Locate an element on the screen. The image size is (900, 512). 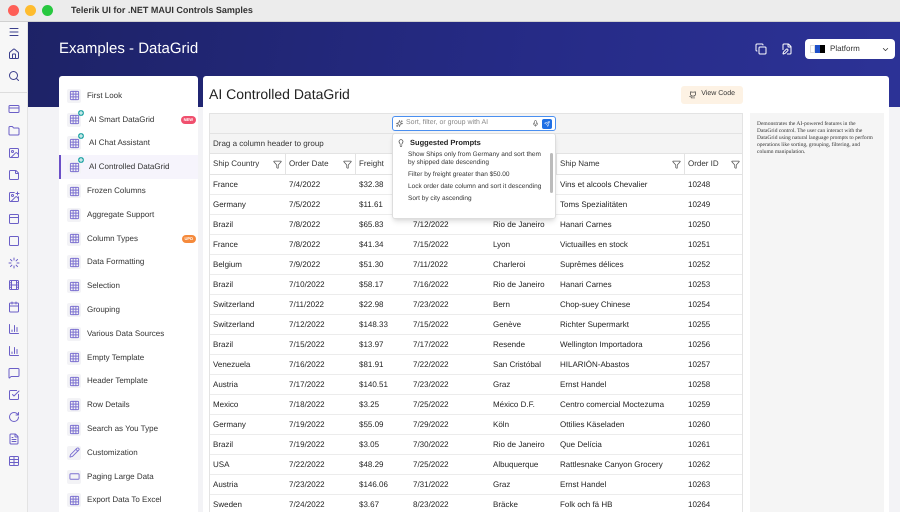
send-icon is located at coordinates (547, 123).